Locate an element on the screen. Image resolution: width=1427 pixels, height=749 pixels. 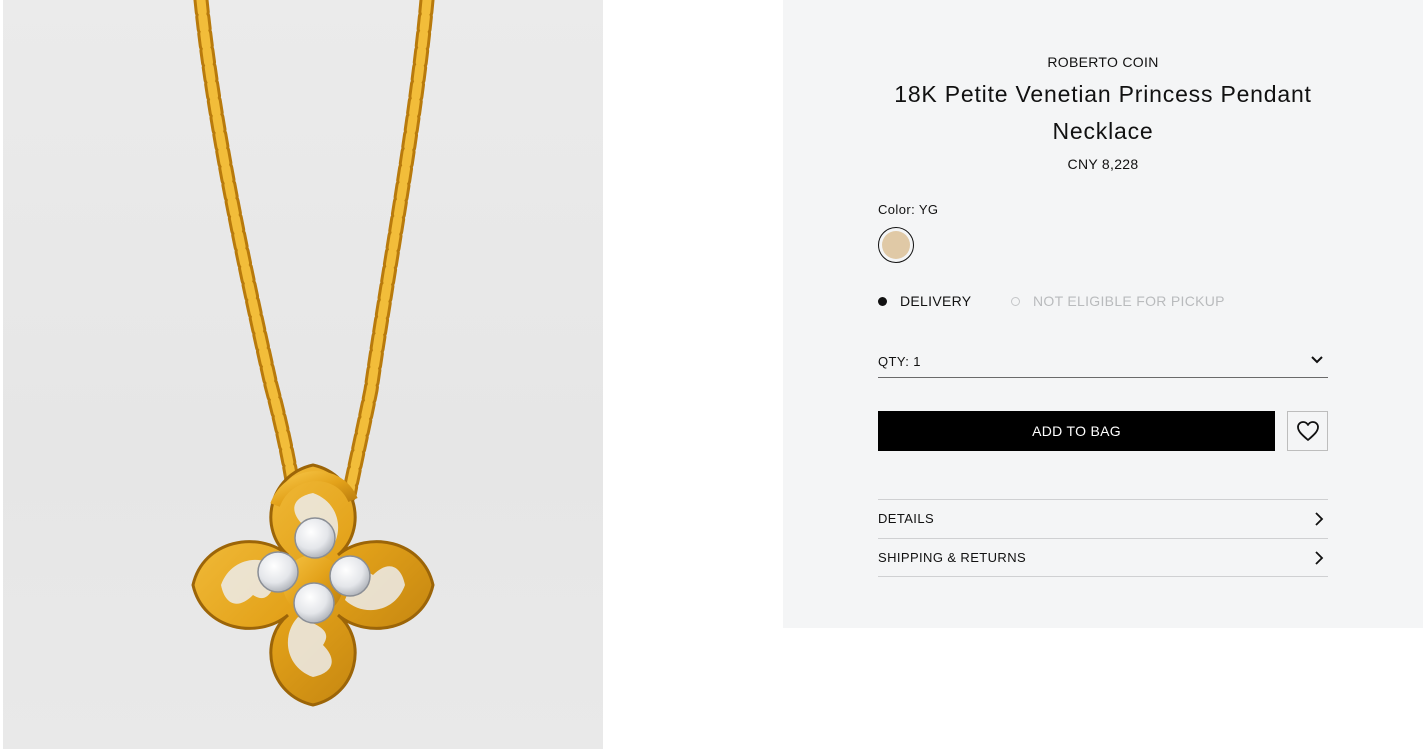
color-swatch-yg is located at coordinates (896, 245).